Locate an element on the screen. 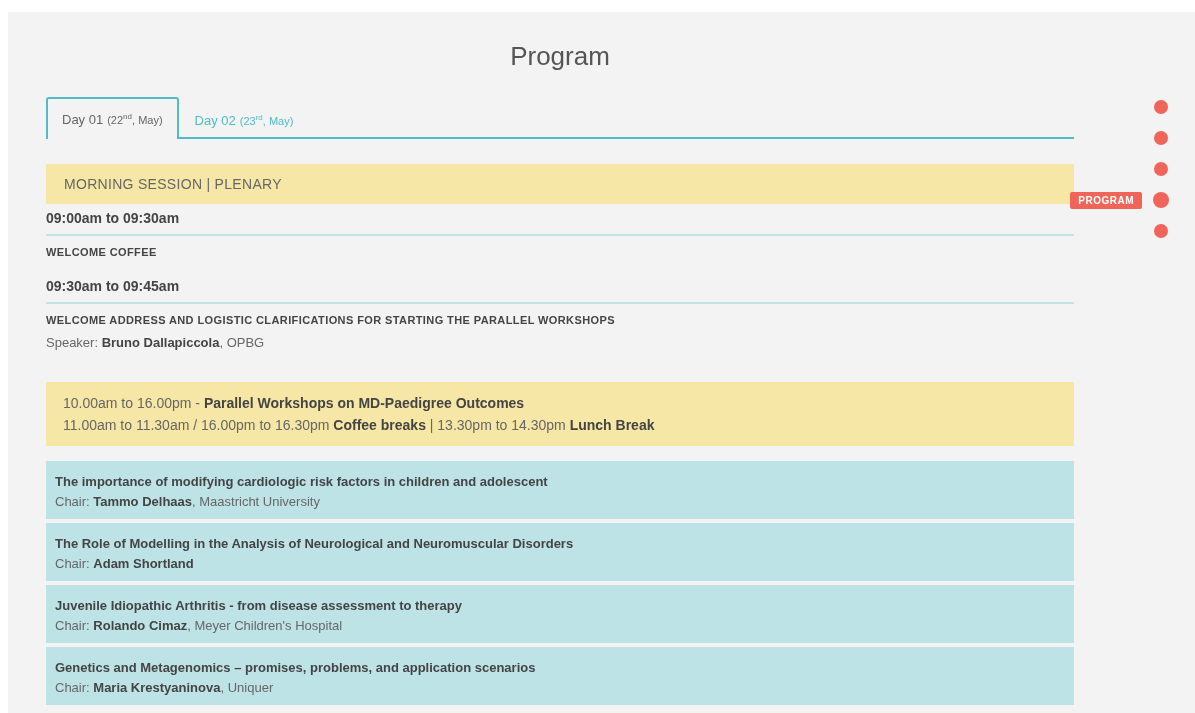  day-tab: Day 01 (22$^{nd}$, May) is located at coordinates (112, 118).